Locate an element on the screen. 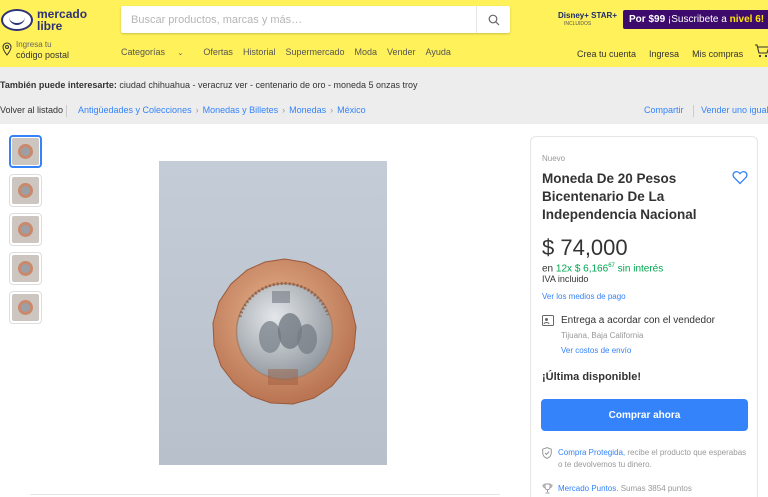 Image resolution: width=768 pixels, height=497 pixels. chevron-down-icon: ⌄ is located at coordinates (180, 53).